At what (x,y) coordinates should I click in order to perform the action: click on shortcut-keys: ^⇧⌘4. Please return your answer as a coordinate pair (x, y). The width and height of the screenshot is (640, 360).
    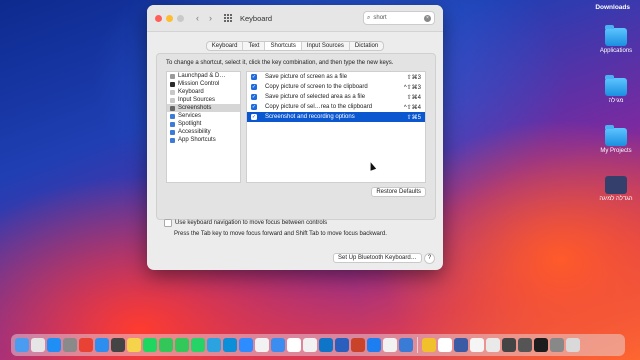
    Looking at the image, I should click on (408, 107).